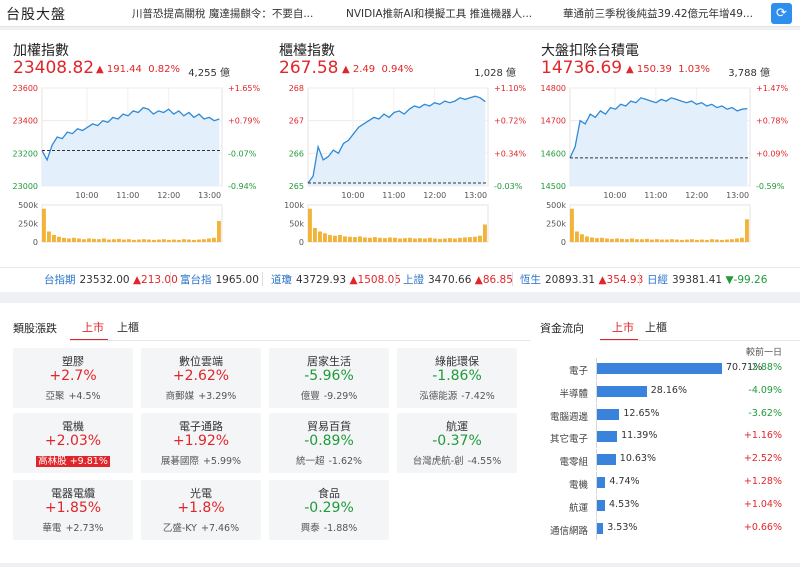 This screenshot has height=567, width=800. What do you see at coordinates (581, 279) in the screenshot?
I see `future-hangseng: 恆生 20893.31 ▲354.93` at bounding box center [581, 279].